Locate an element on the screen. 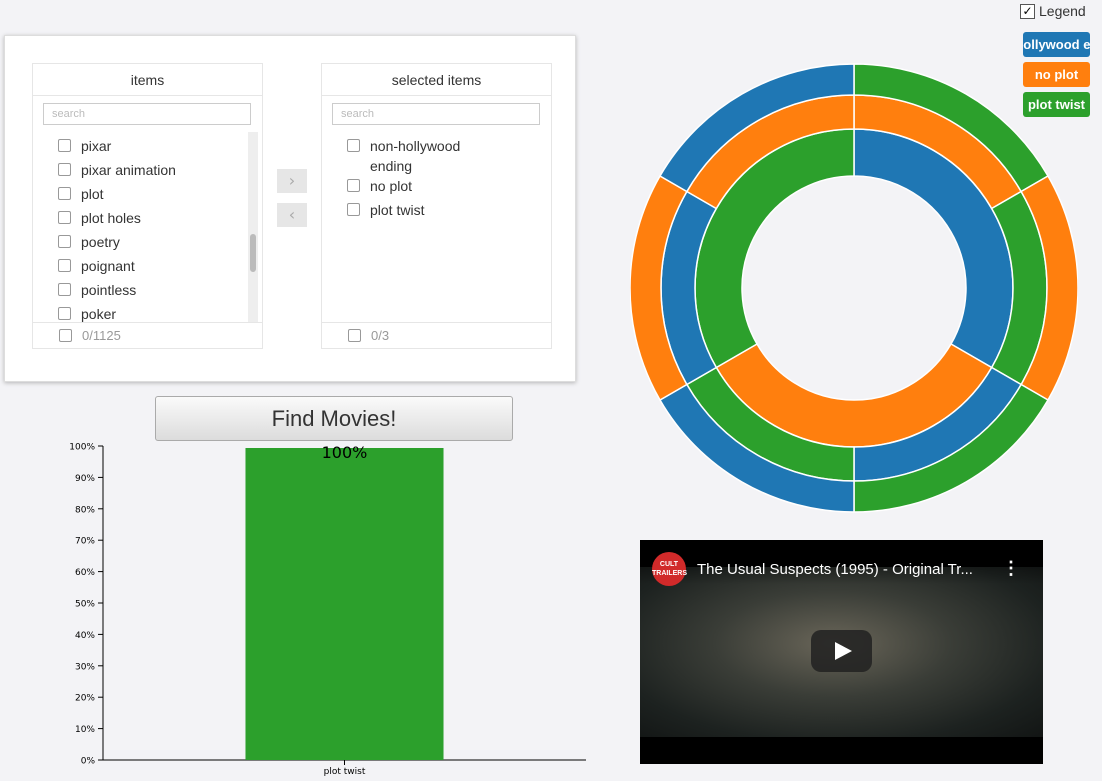  list-item: plot holes is located at coordinates (152, 220).